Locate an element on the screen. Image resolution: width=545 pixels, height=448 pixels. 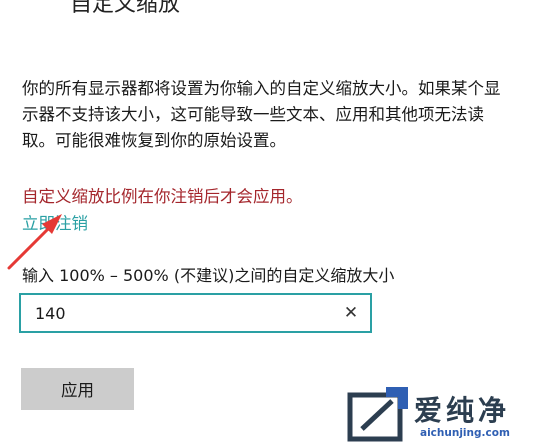
watermark-logo is located at coordinates (377, 414).